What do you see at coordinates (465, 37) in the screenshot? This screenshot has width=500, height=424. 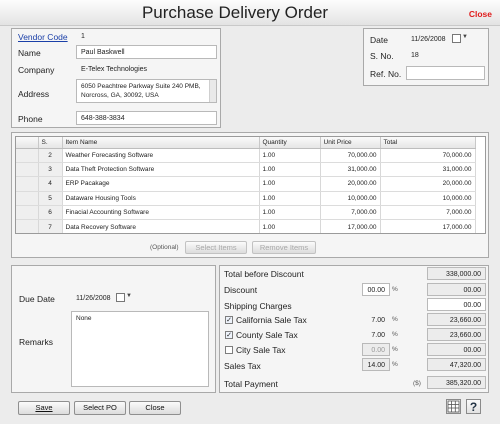 I see `date-dropdown-icon: ▼` at bounding box center [465, 37].